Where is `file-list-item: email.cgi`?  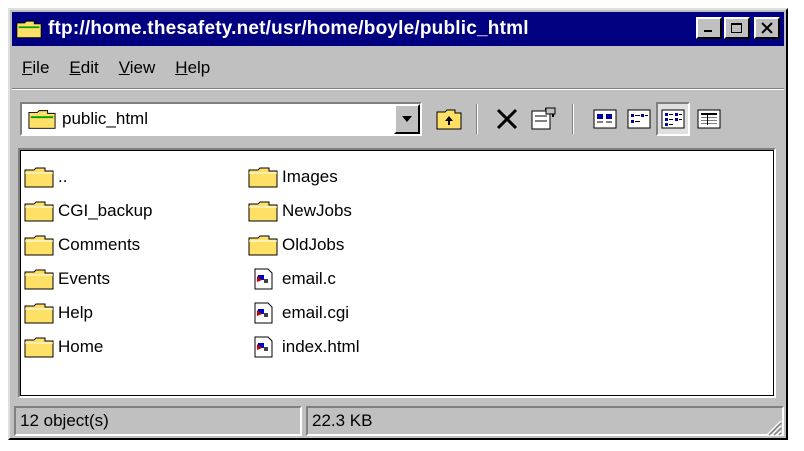
file-list-item: email.cgi is located at coordinates (303, 313).